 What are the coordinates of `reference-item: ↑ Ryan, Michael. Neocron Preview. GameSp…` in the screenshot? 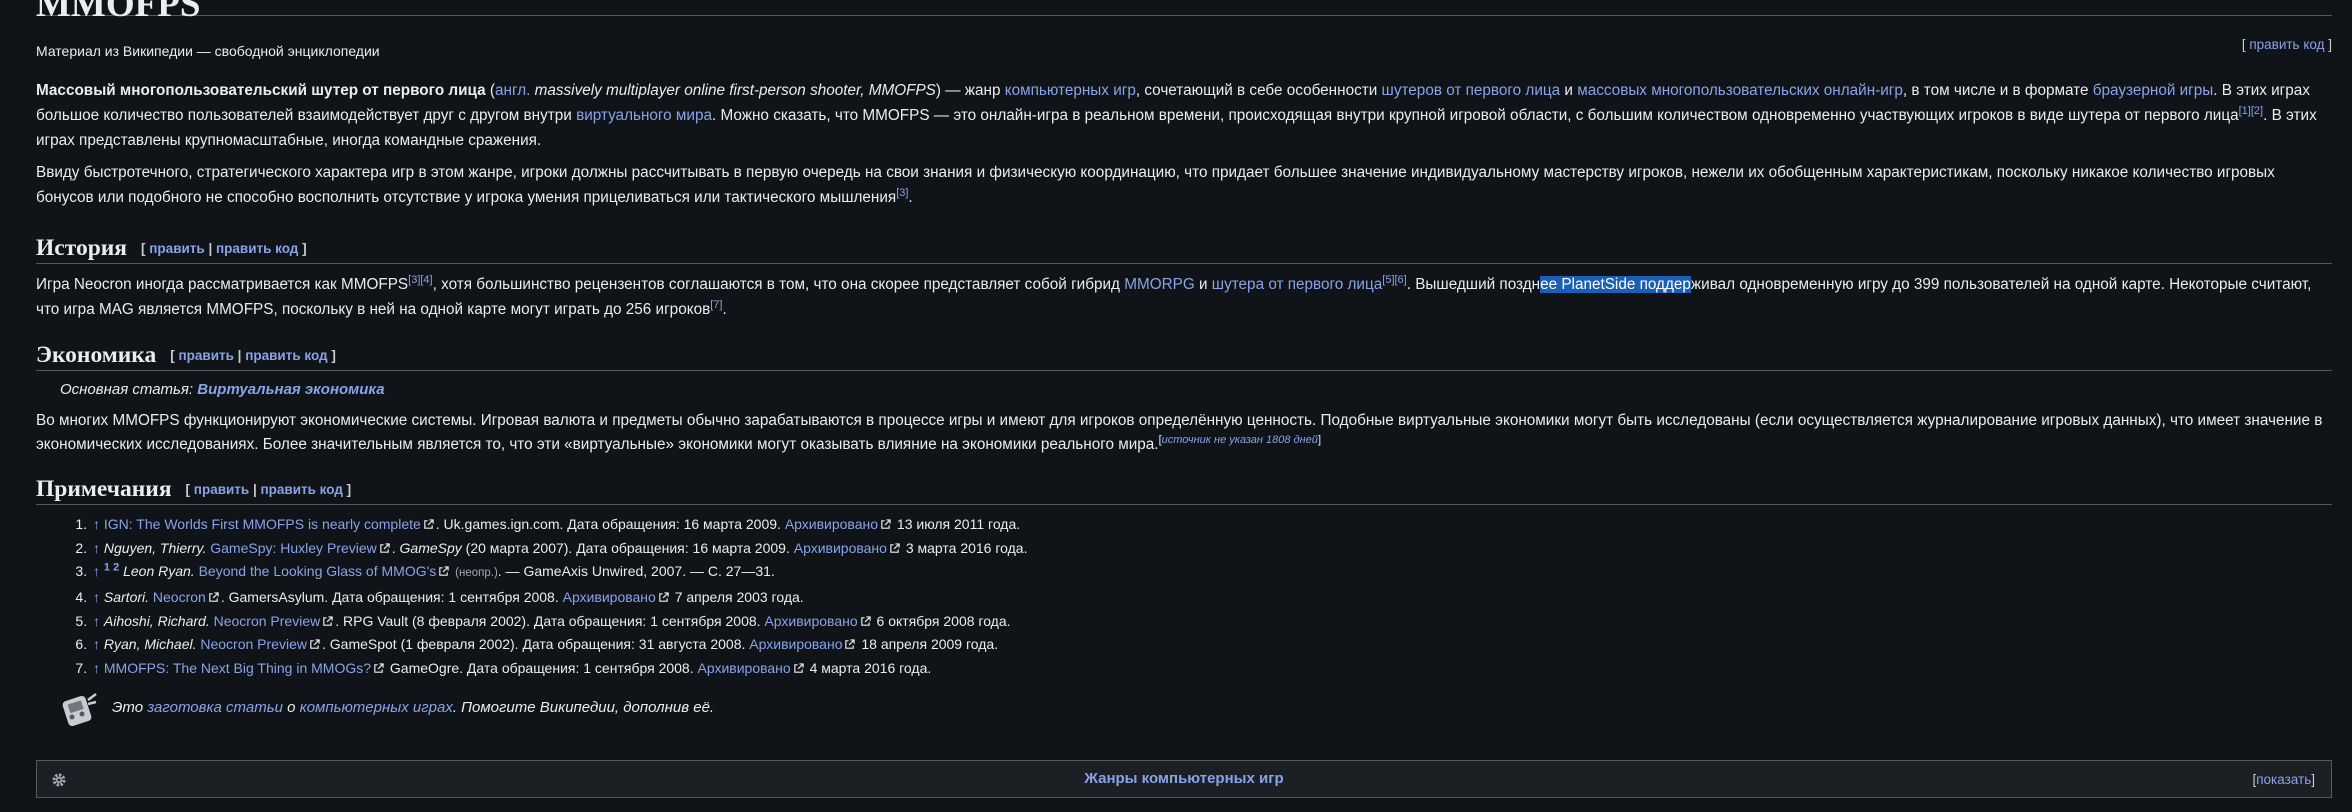 It's located at (1211, 645).